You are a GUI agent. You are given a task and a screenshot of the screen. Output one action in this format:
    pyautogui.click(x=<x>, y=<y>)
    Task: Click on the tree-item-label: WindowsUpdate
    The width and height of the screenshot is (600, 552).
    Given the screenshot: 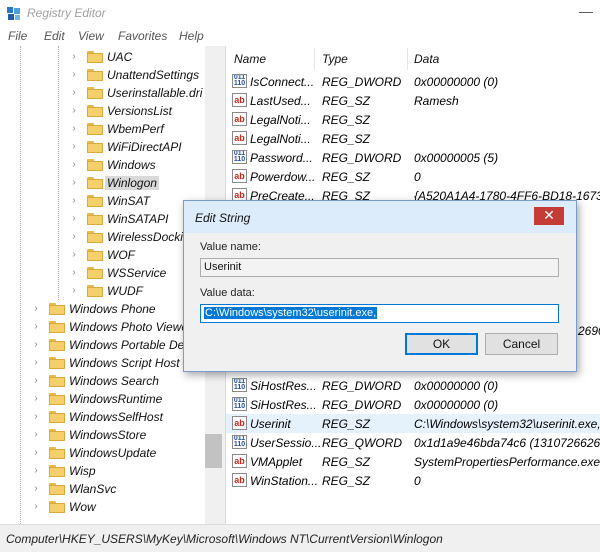 What is the action you would take?
    pyautogui.click(x=113, y=453)
    